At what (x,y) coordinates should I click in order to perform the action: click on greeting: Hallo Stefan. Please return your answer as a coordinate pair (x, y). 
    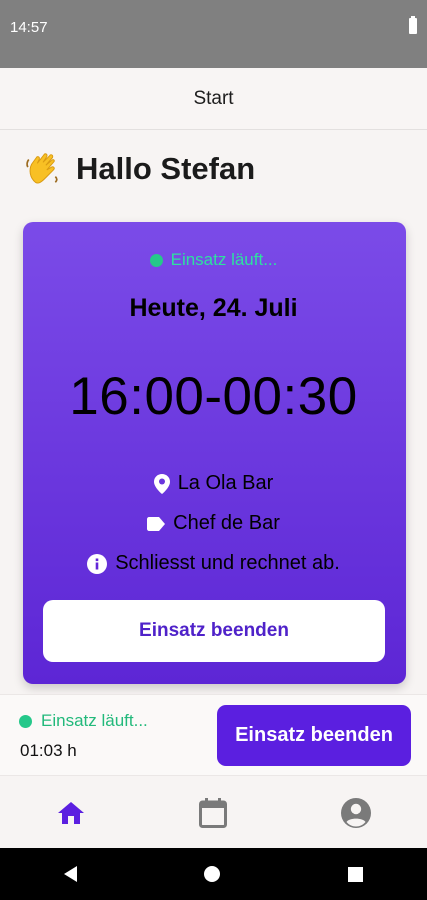
    Looking at the image, I should click on (139, 169).